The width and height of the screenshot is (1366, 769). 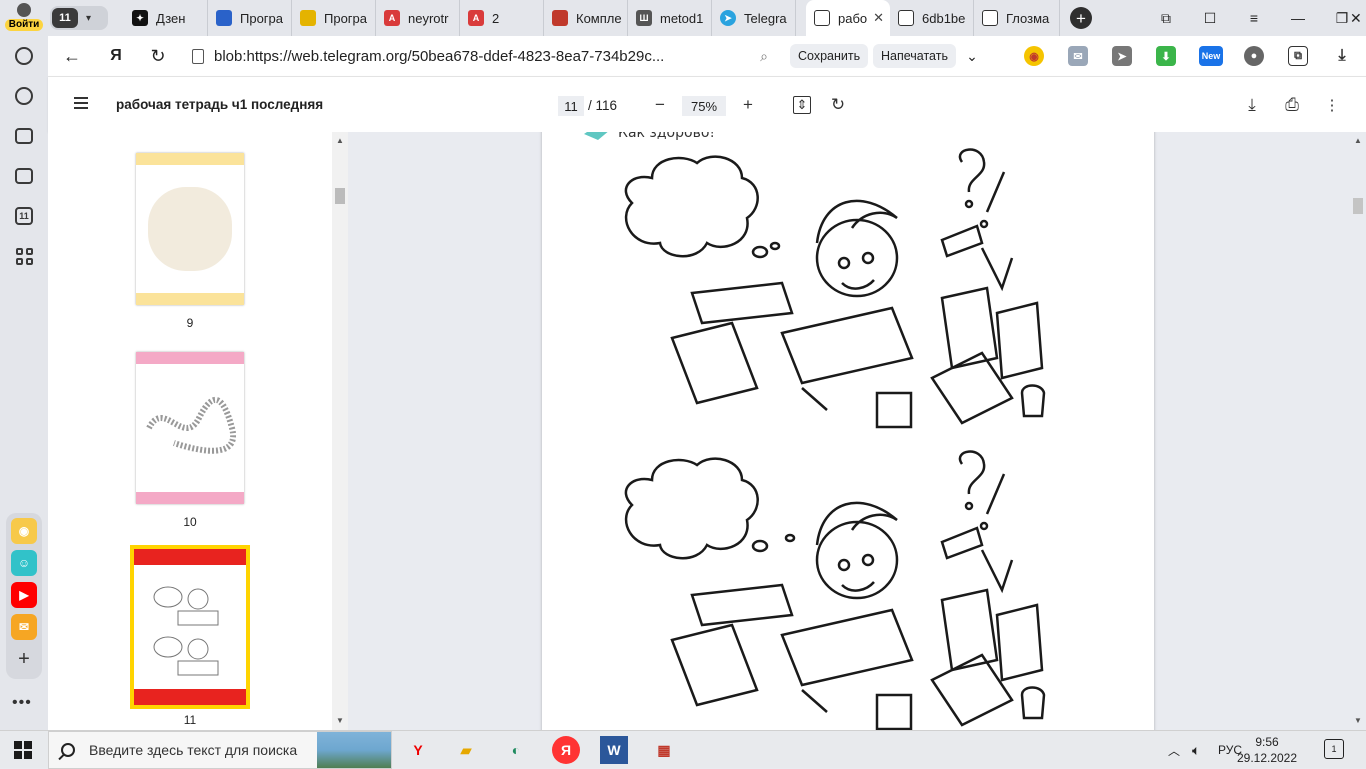 What do you see at coordinates (660, 105) in the screenshot?
I see `zoom-out-button: −` at bounding box center [660, 105].